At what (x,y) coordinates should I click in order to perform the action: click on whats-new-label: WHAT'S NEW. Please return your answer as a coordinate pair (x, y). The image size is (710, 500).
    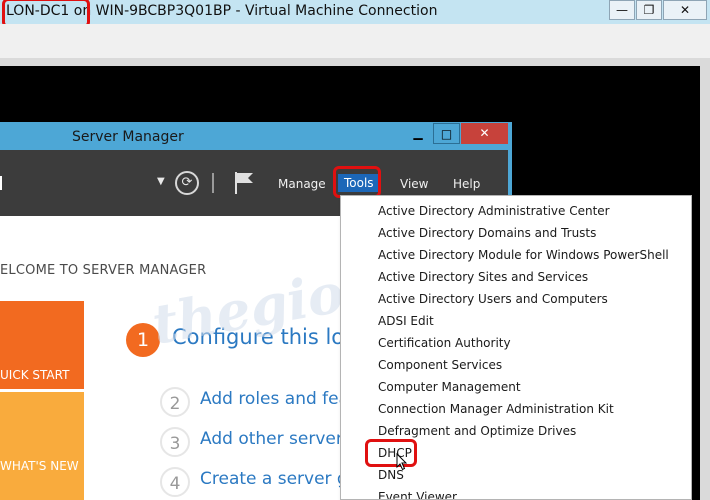
    Looking at the image, I should click on (39, 466).